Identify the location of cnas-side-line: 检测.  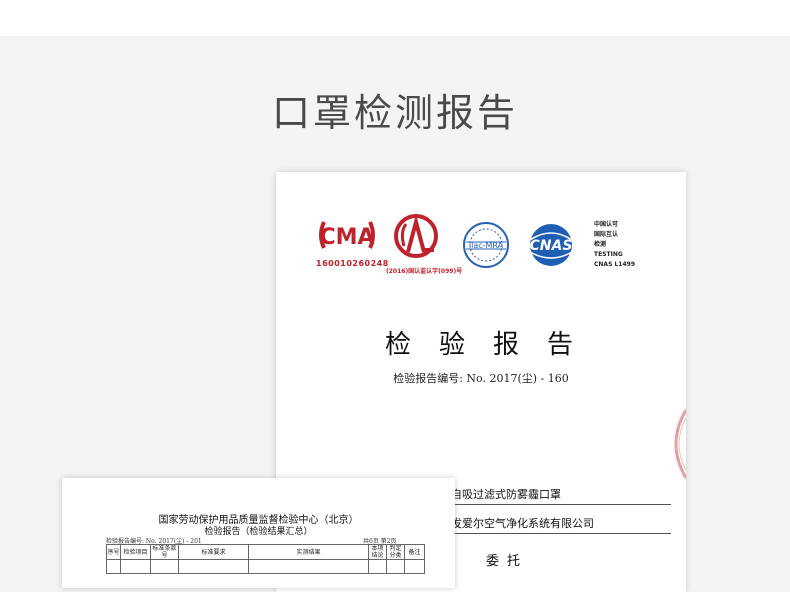
(600, 244).